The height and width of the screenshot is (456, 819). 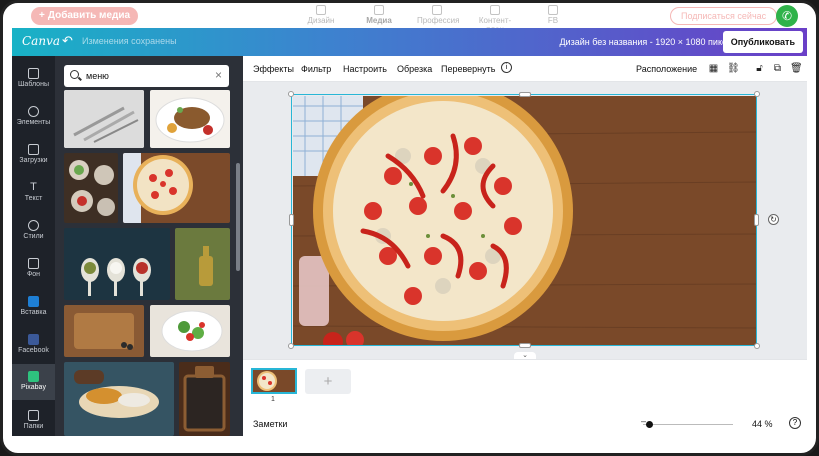 What do you see at coordinates (468, 69) in the screenshot?
I see `flip-button: Перевернуть` at bounding box center [468, 69].